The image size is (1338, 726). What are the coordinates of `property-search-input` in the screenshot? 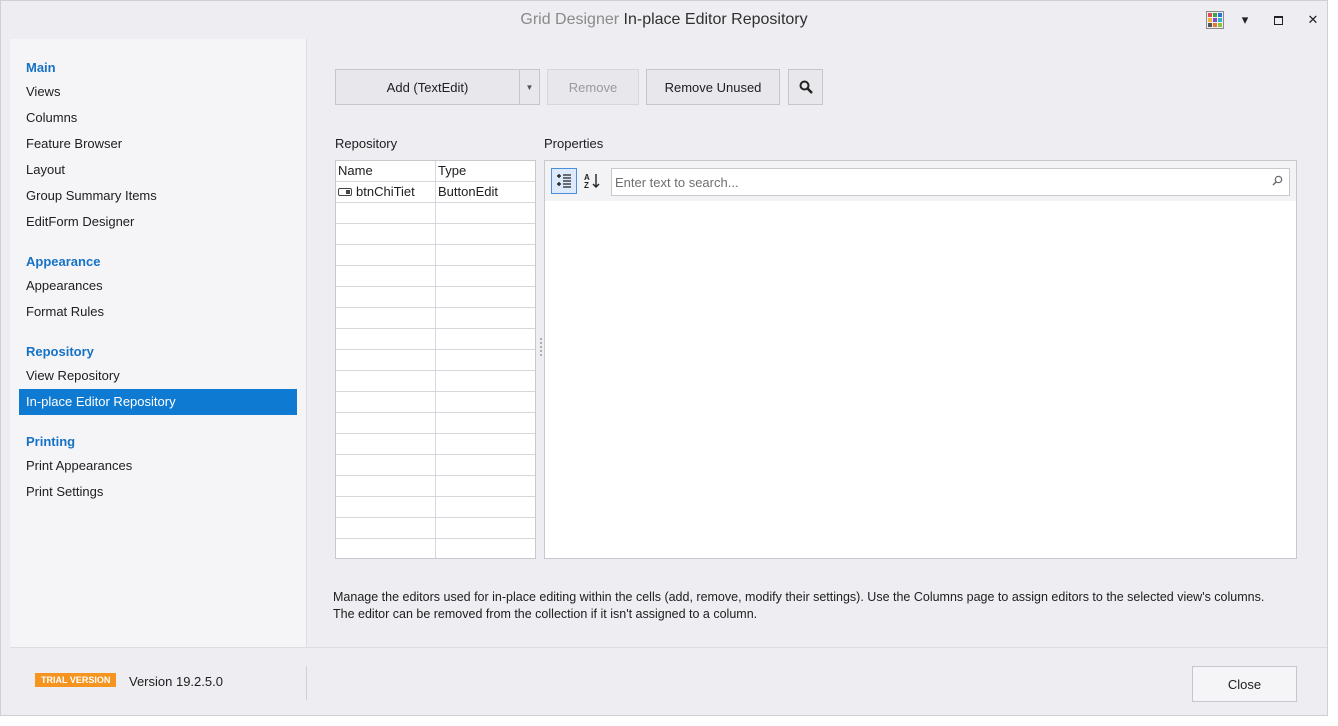 It's located at (937, 182).